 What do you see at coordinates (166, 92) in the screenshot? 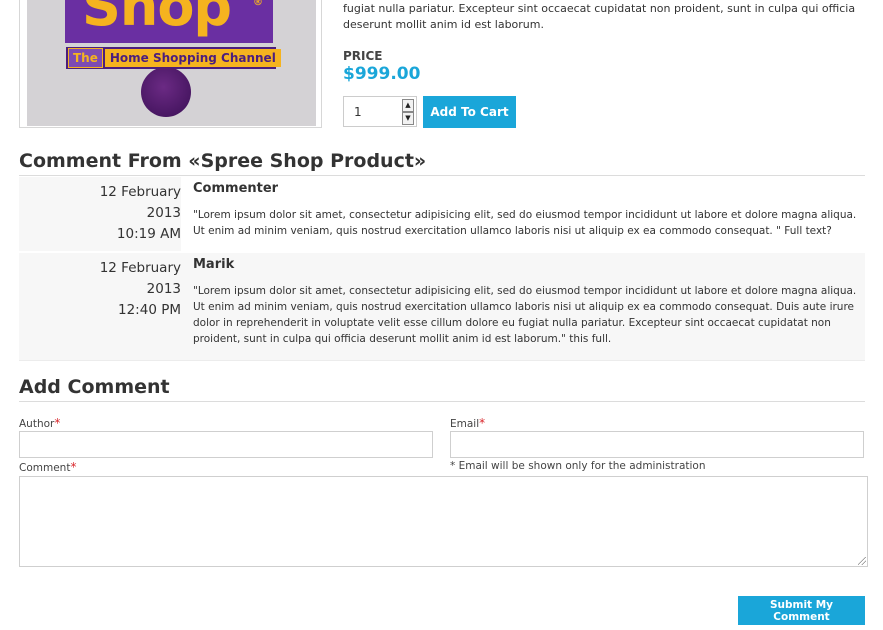
I see `logo-ball-graphic` at bounding box center [166, 92].